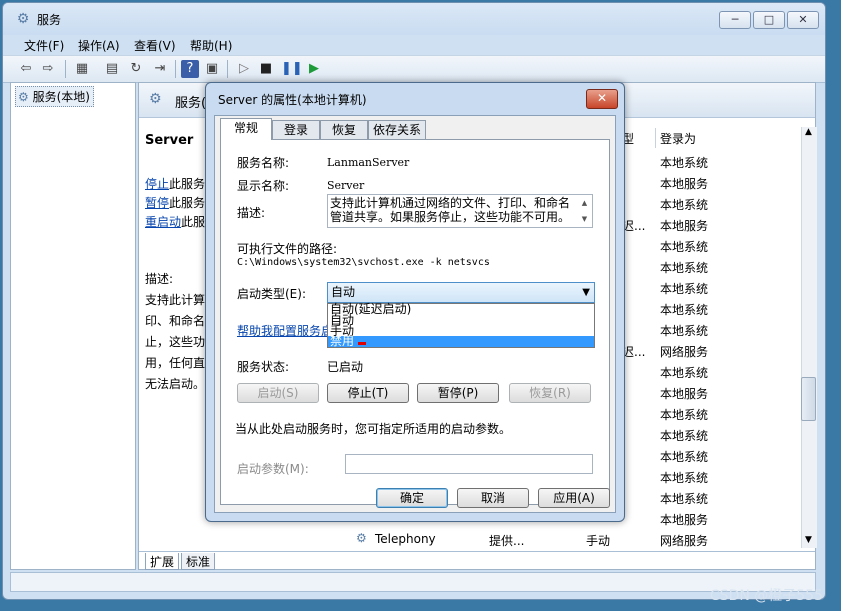 The height and width of the screenshot is (611, 841). What do you see at coordinates (803, 20) in the screenshot?
I see `close-button: ✕` at bounding box center [803, 20].